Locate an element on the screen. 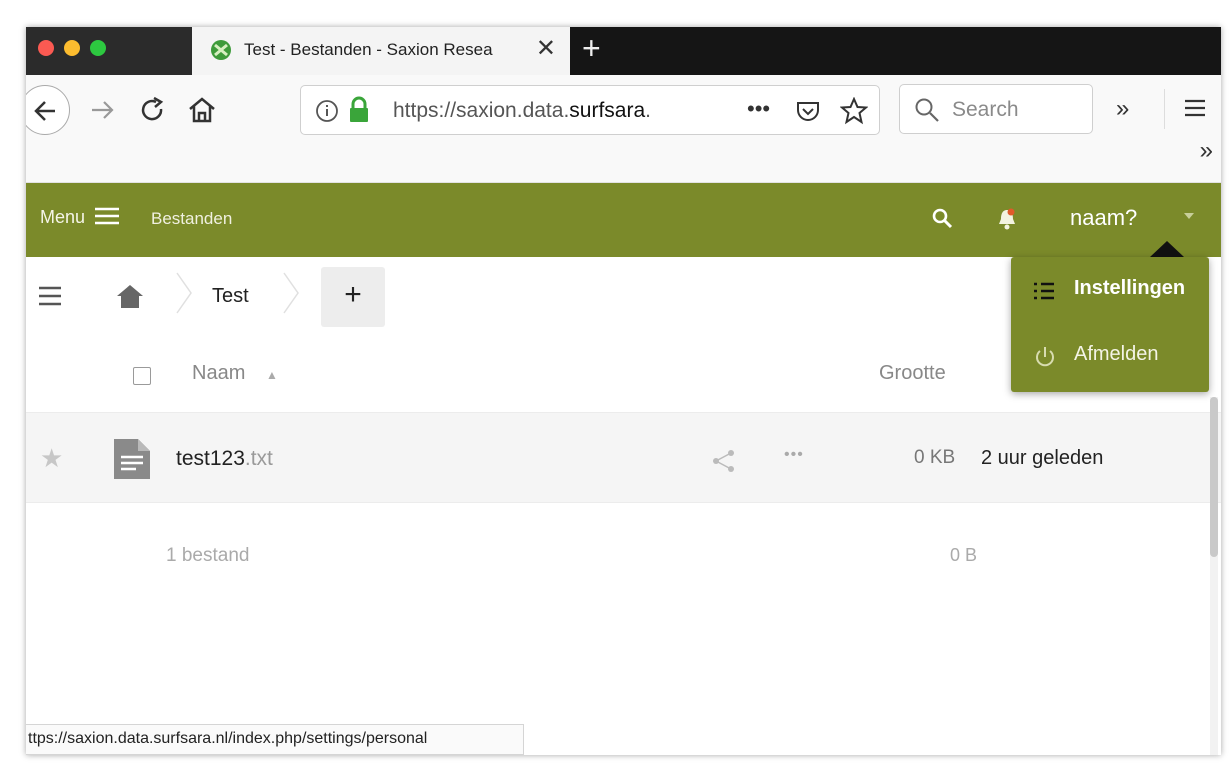  table-row: ★ test123.txt ••• 0 KB 2 uur geleden is located at coordinates (623, 458).